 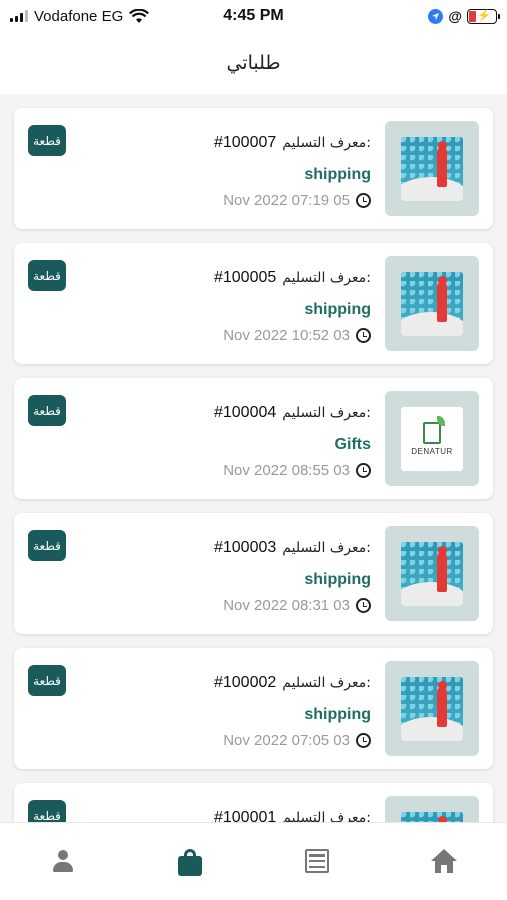 I want to click on order-date: Nov 2022 08:31 03, so click(x=286, y=605).